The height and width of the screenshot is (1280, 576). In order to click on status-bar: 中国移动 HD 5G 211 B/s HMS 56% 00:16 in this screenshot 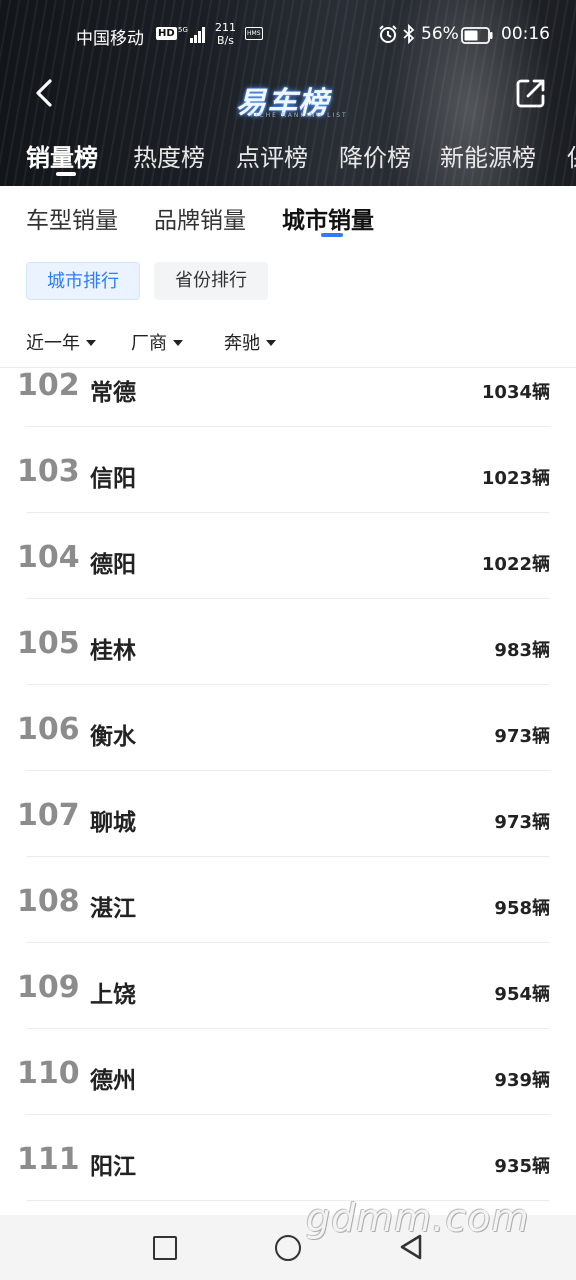, I will do `click(288, 36)`.